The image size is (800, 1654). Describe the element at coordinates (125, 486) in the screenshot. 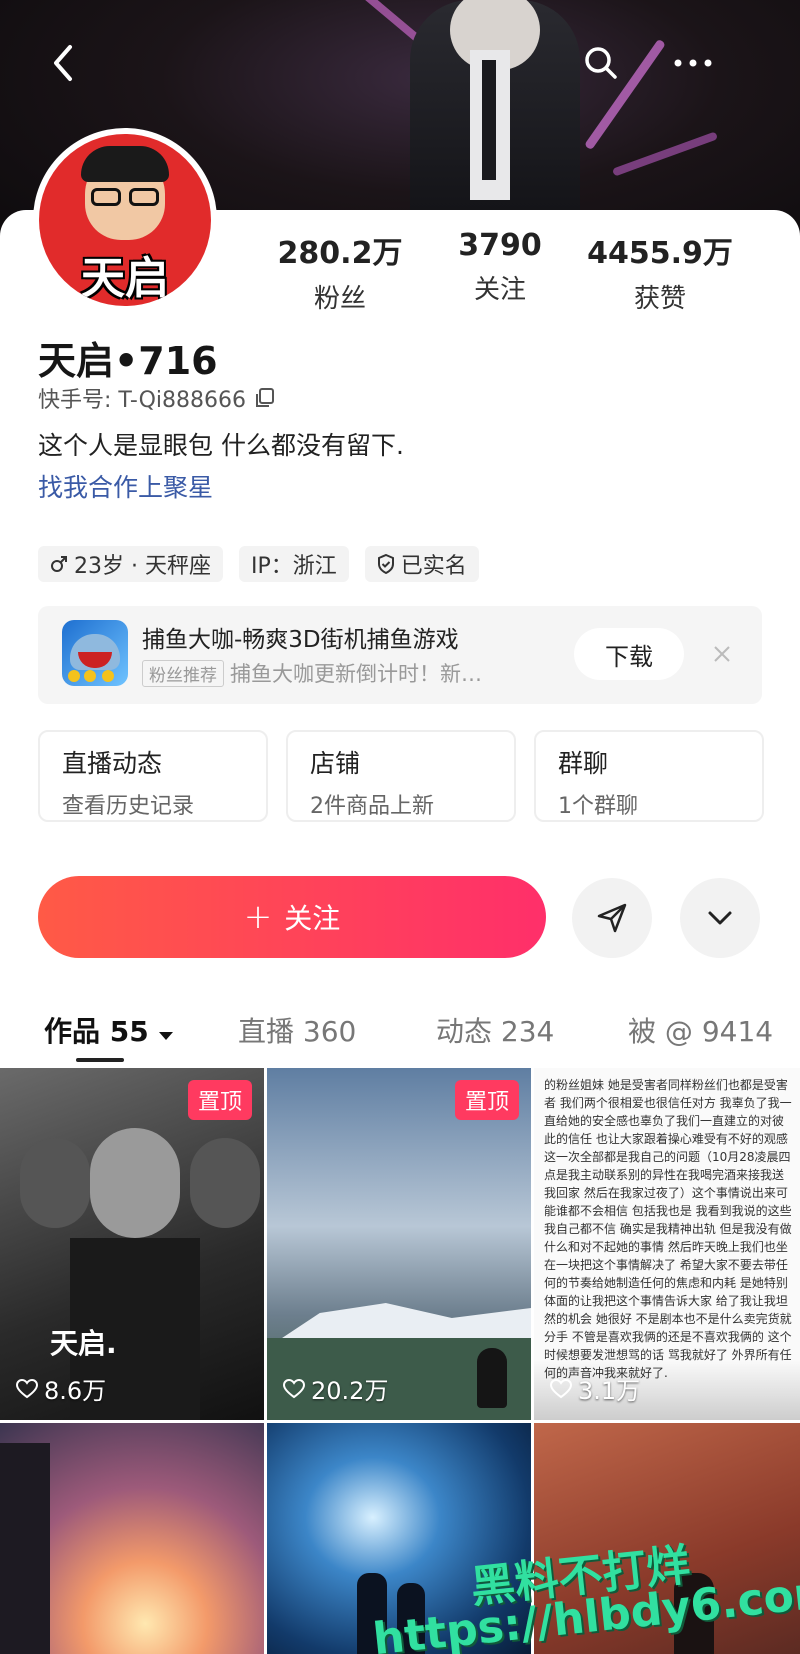

I see `collab-link: 找我合作上聚星` at that location.